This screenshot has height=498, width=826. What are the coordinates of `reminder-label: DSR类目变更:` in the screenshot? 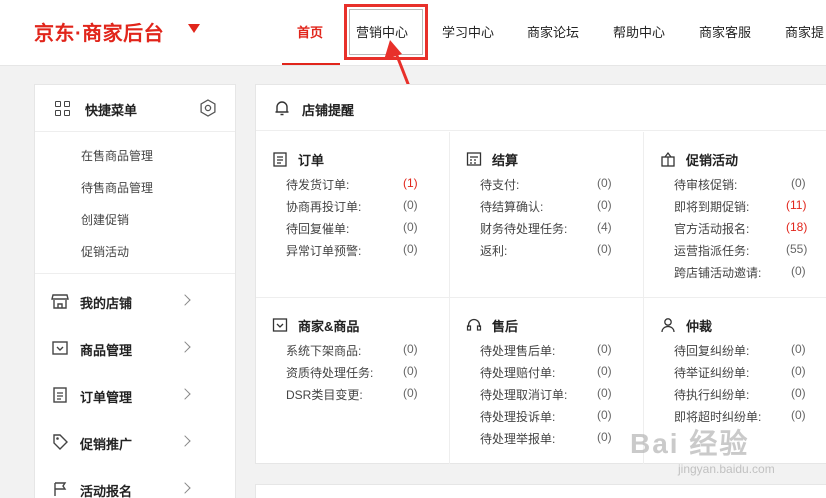 It's located at (324, 394).